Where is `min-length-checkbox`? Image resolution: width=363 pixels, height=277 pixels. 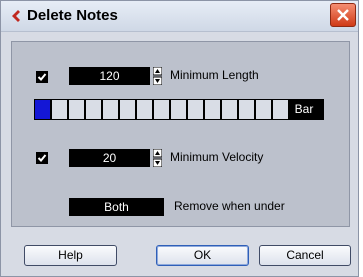
min-length-checkbox is located at coordinates (42, 77).